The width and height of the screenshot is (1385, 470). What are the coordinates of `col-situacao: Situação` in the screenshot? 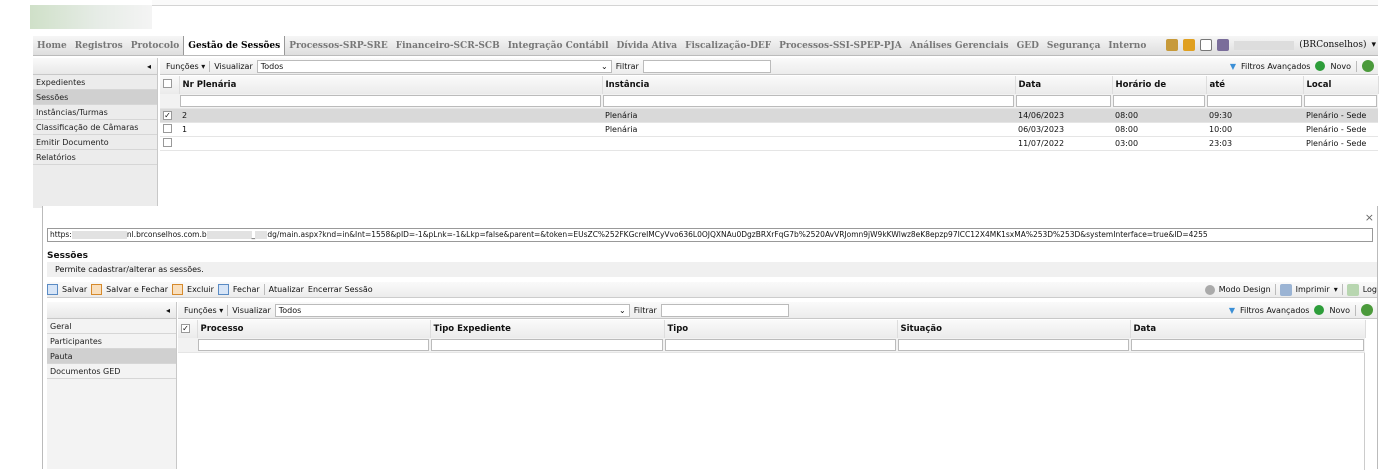 It's located at (1014, 329).